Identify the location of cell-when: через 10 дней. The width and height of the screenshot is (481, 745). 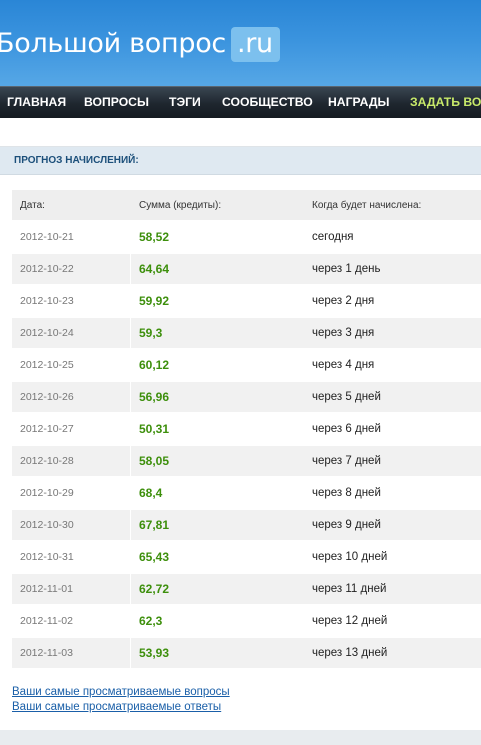
(350, 557).